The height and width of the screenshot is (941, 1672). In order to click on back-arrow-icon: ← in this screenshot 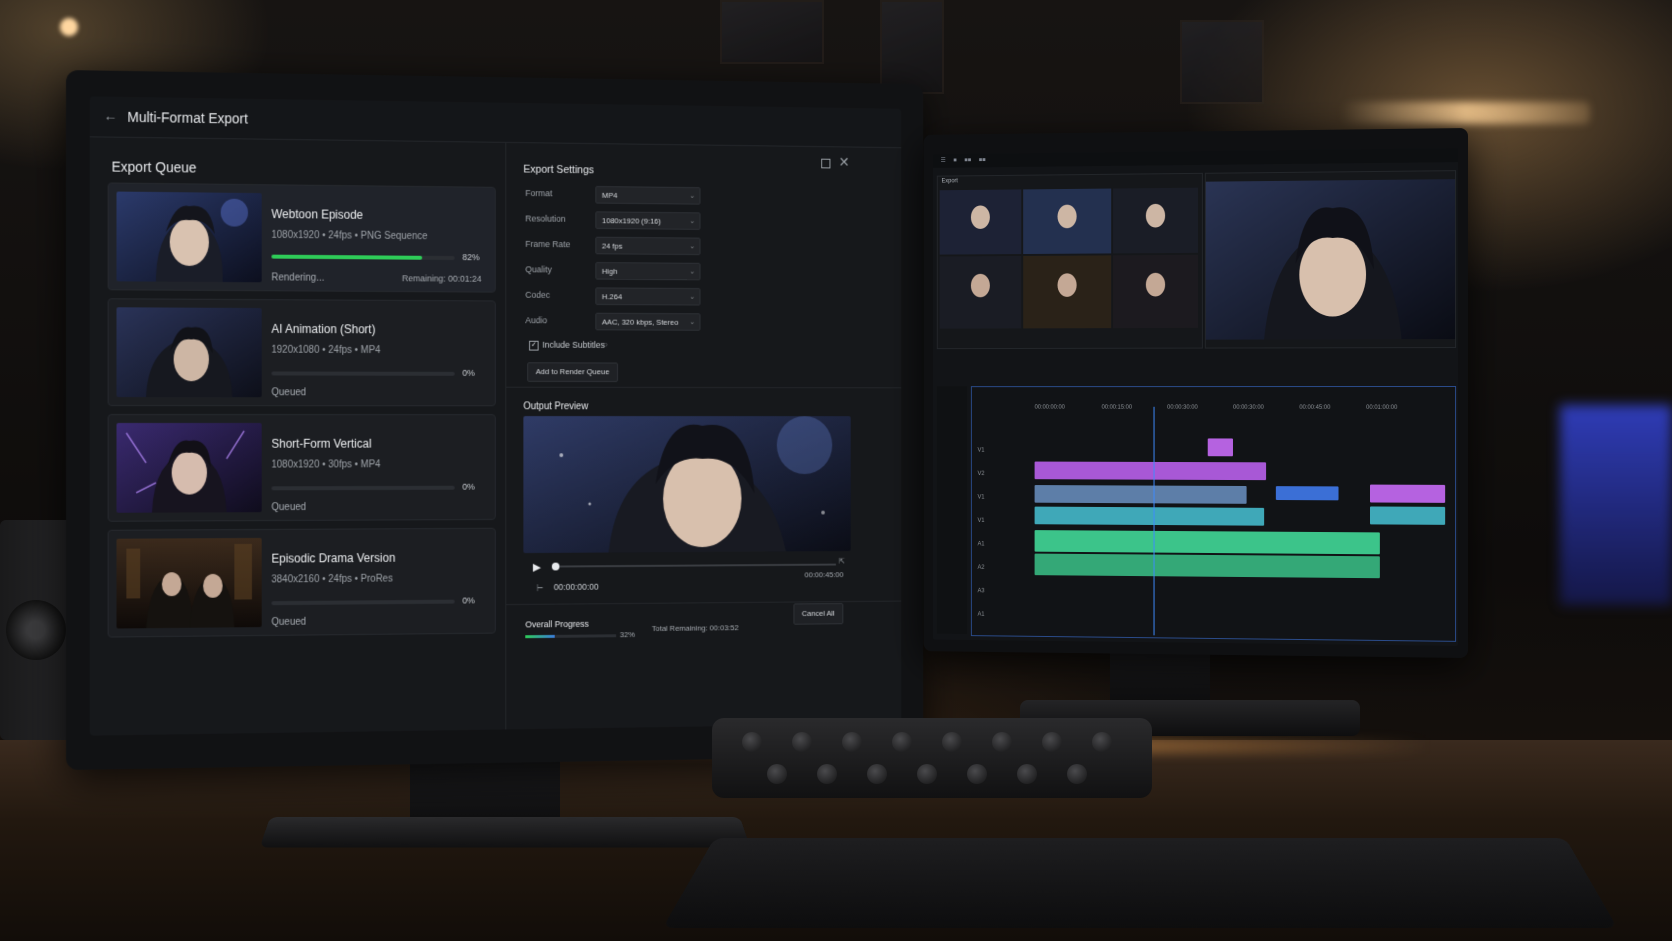, I will do `click(111, 116)`.